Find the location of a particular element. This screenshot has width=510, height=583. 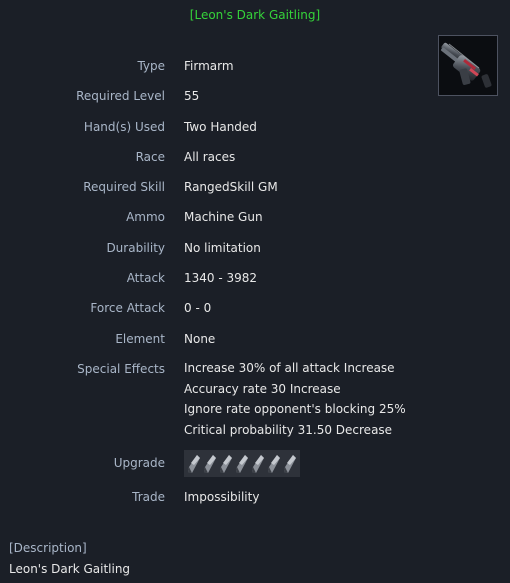

stat-value: All races is located at coordinates (210, 157).